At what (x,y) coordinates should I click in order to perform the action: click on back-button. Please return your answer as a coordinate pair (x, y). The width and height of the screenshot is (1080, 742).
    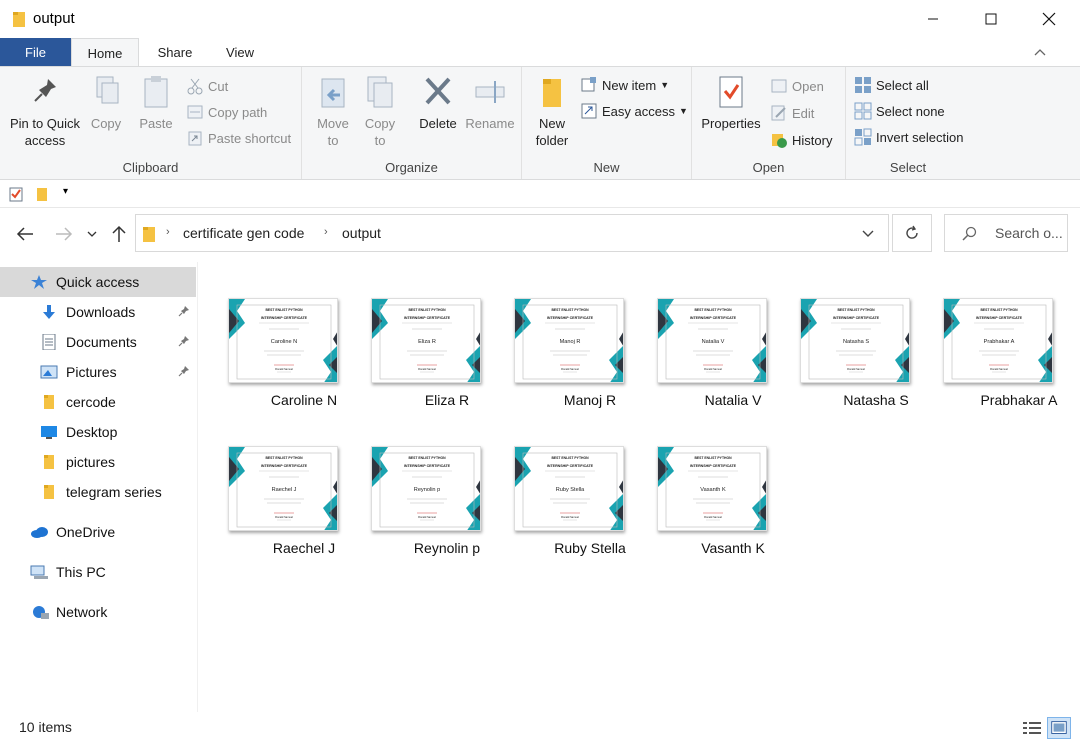
    Looking at the image, I should click on (25, 234).